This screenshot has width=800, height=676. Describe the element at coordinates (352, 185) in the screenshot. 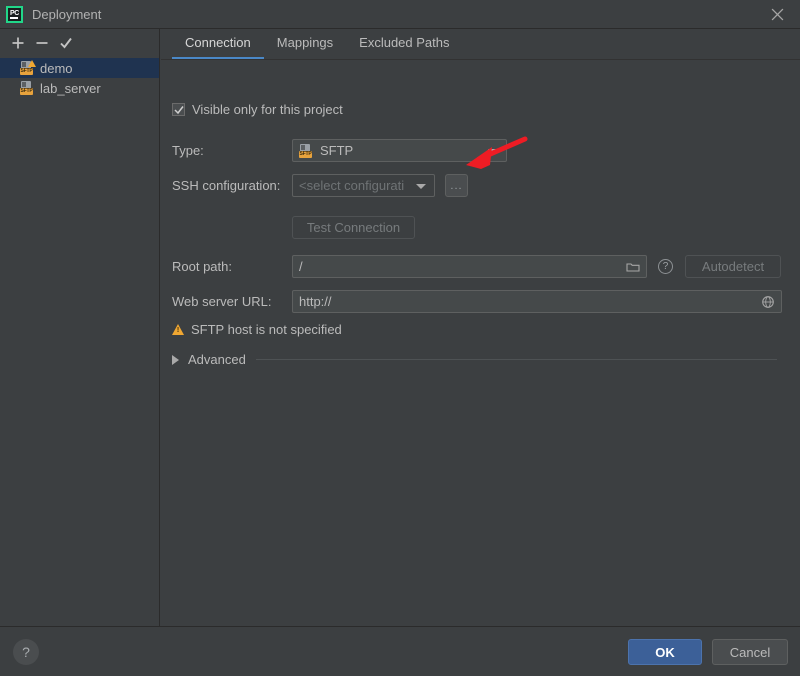

I see `ssh-configuration-value: <select configurati` at that location.